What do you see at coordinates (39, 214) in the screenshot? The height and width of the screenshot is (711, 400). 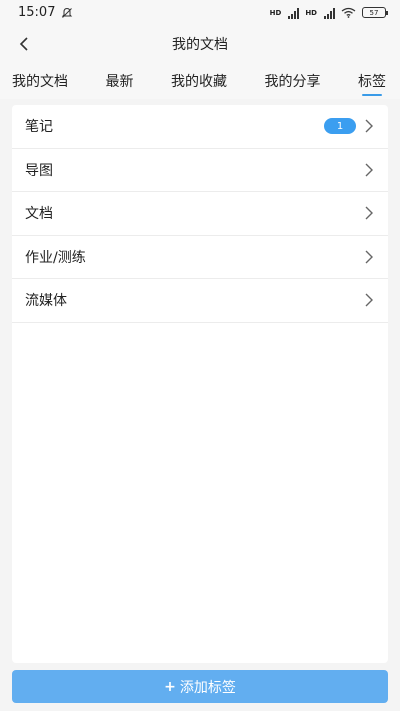 I see `tag-label: 文档` at bounding box center [39, 214].